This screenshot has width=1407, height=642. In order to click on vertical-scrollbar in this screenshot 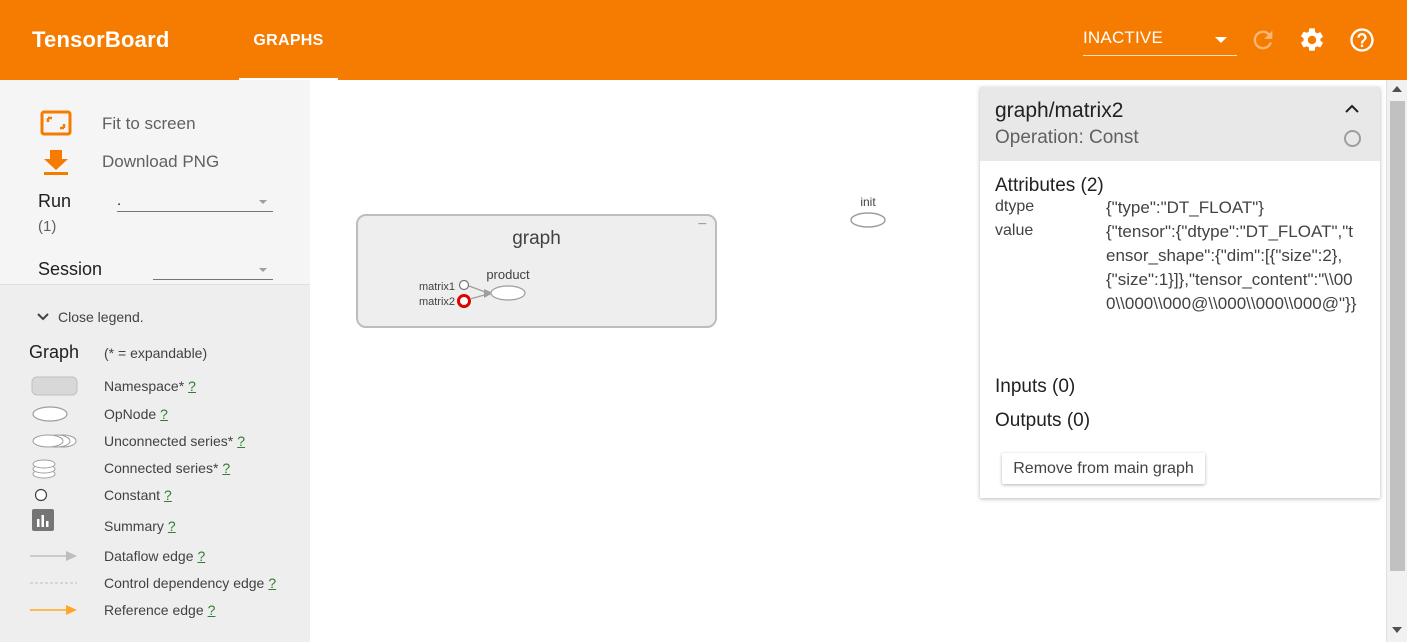, I will do `click(1396, 361)`.